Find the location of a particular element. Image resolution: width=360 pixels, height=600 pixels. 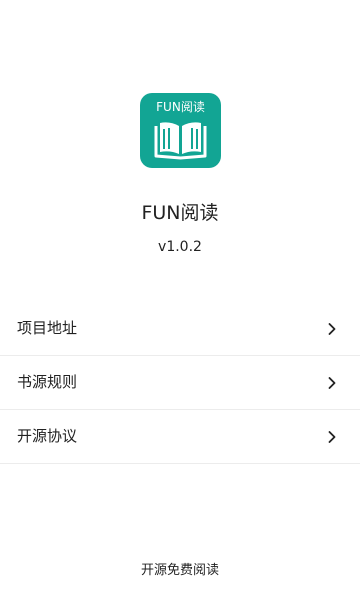

app-logo: FUN阅读 is located at coordinates (180, 130).